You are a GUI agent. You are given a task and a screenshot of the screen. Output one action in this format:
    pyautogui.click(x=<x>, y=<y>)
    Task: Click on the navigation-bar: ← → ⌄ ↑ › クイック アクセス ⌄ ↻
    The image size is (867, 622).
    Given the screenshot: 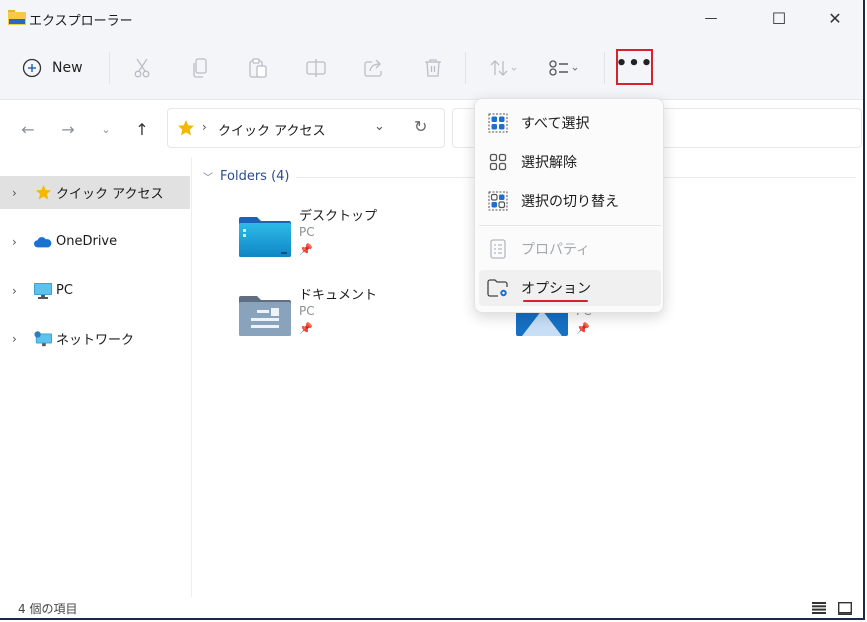 What is the action you would take?
    pyautogui.click(x=431, y=129)
    